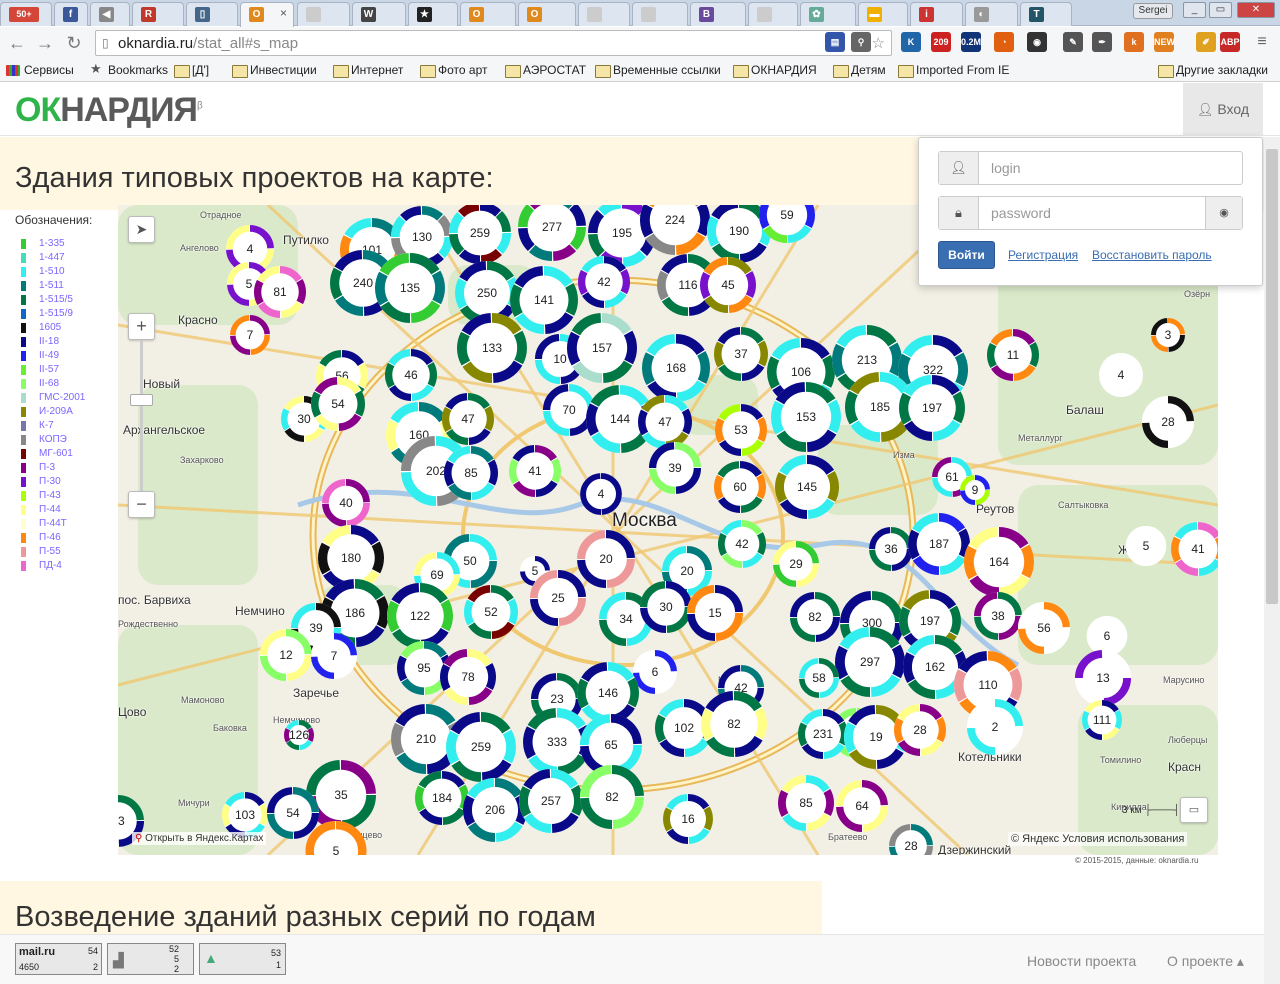  I want to click on building-cluster: 78, so click(468, 677).